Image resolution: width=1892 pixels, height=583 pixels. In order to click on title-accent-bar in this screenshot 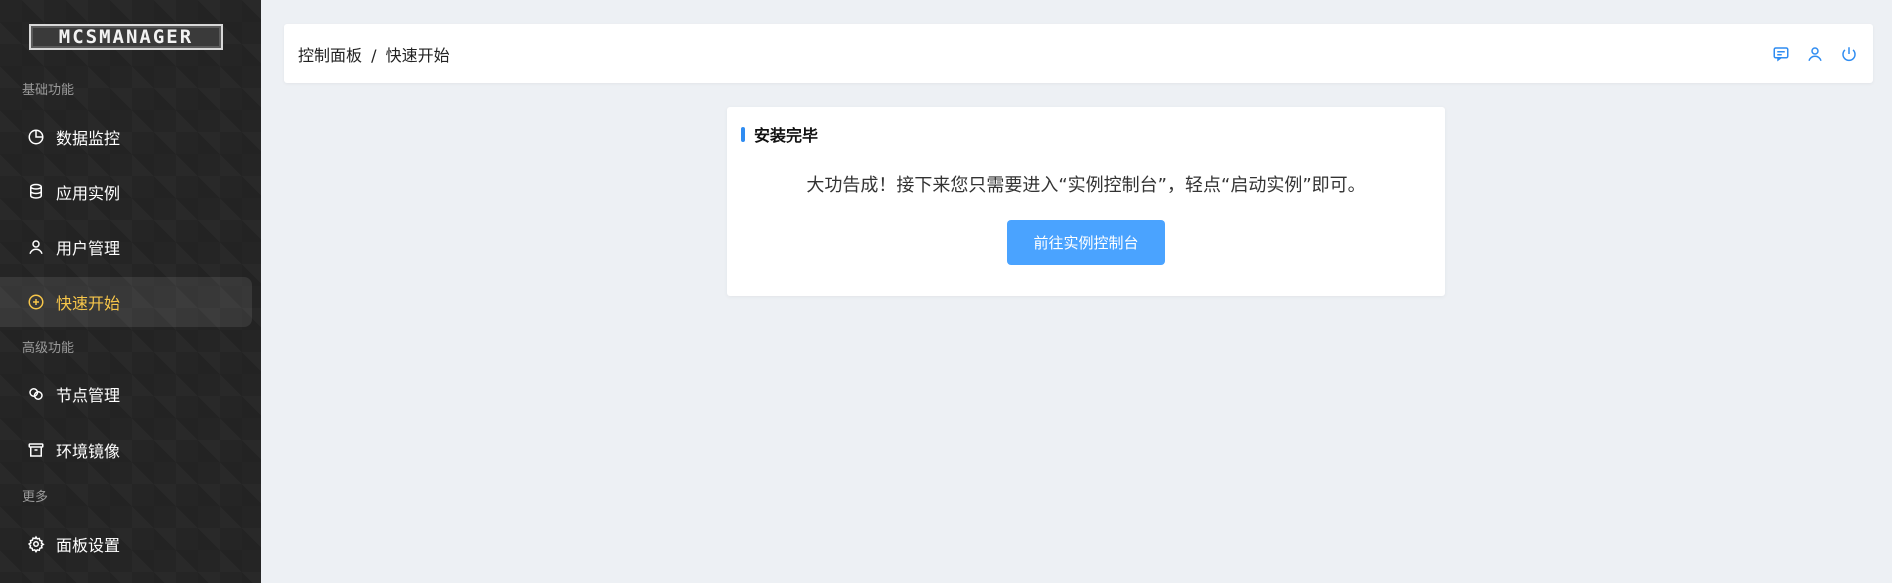, I will do `click(743, 134)`.